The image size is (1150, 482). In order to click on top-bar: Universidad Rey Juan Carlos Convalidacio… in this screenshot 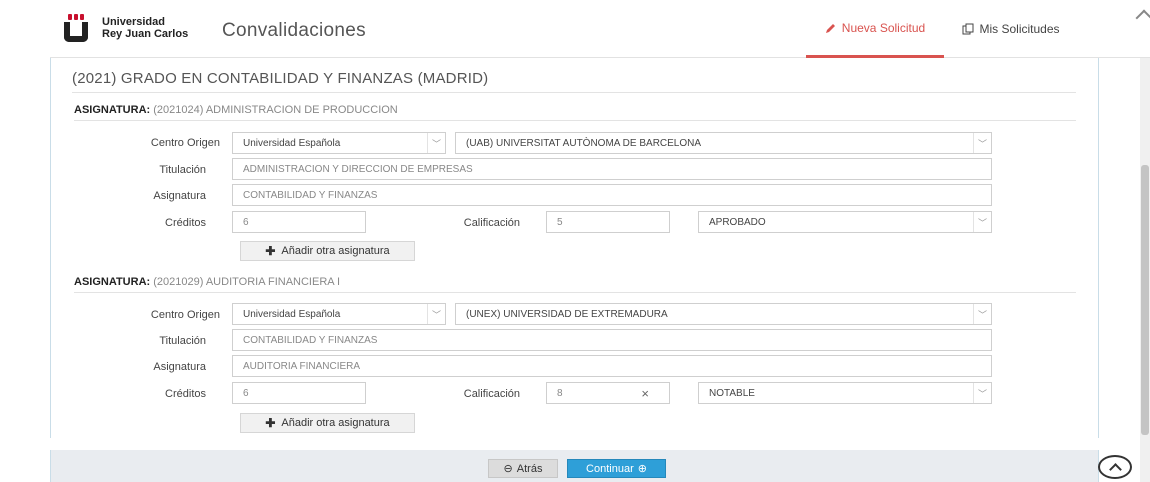, I will do `click(600, 29)`.